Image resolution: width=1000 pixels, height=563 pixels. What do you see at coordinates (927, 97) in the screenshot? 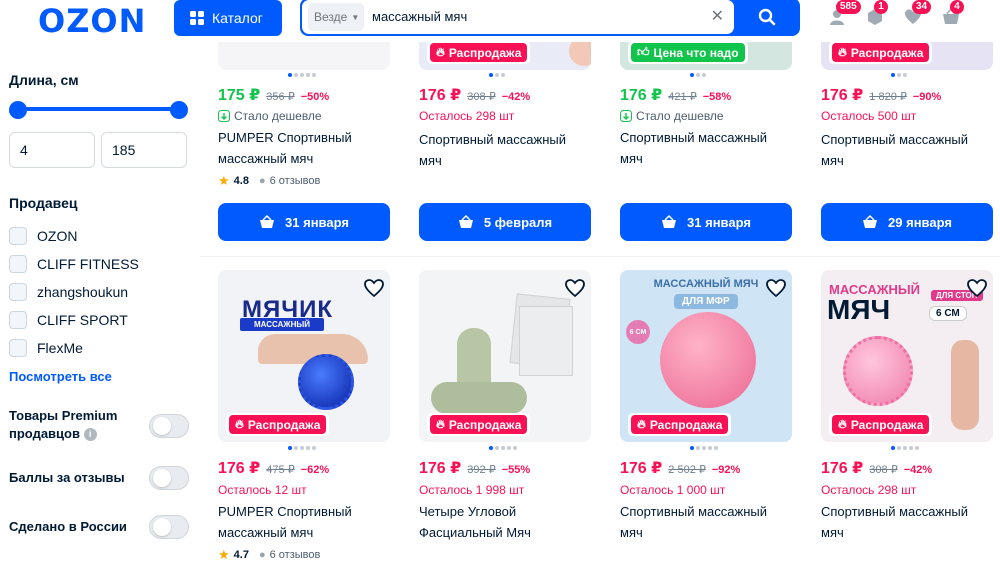
I see `discount: −90%` at bounding box center [927, 97].